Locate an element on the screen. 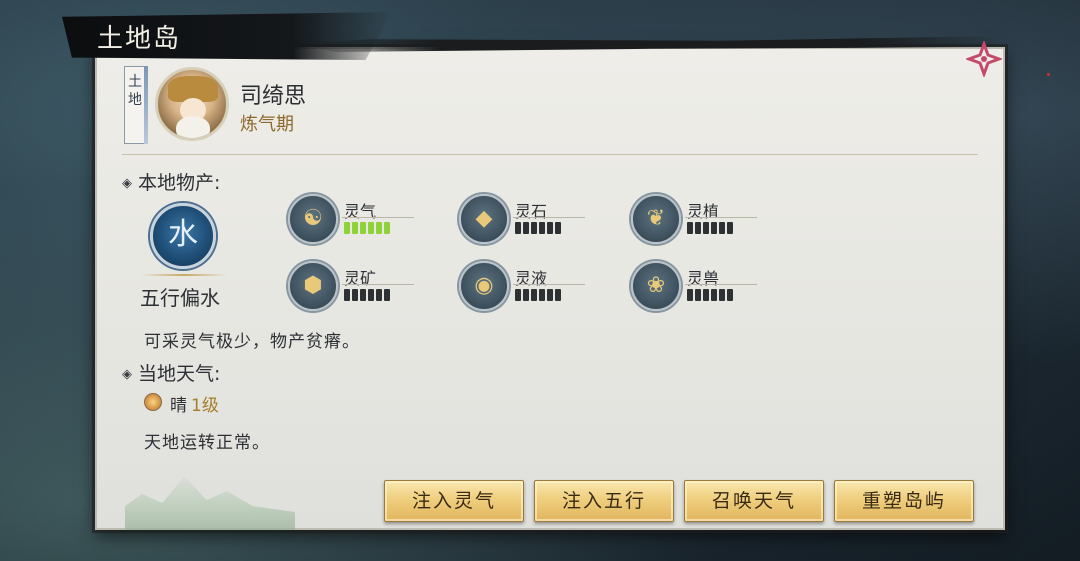  npc-tag-stripe is located at coordinates (146, 105).